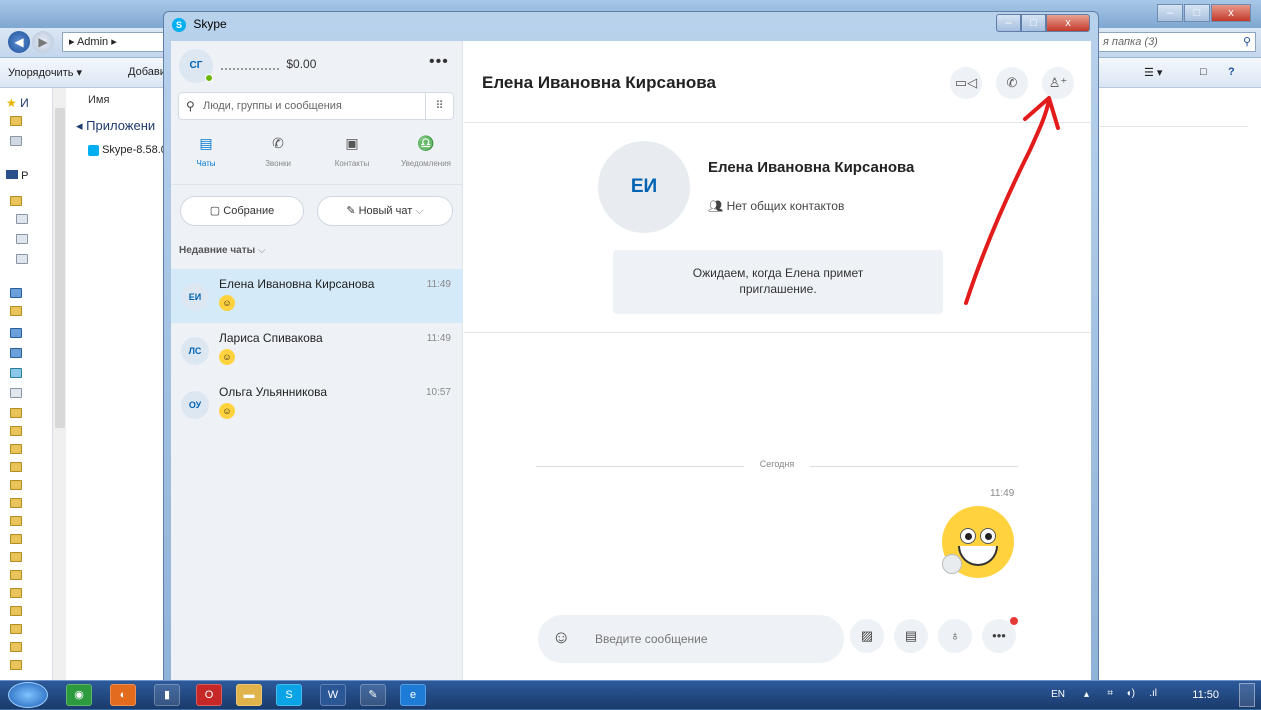 This screenshot has width=1261, height=710. Describe the element at coordinates (17, 103) in the screenshot. I see `favorites-item: ★ И` at that location.